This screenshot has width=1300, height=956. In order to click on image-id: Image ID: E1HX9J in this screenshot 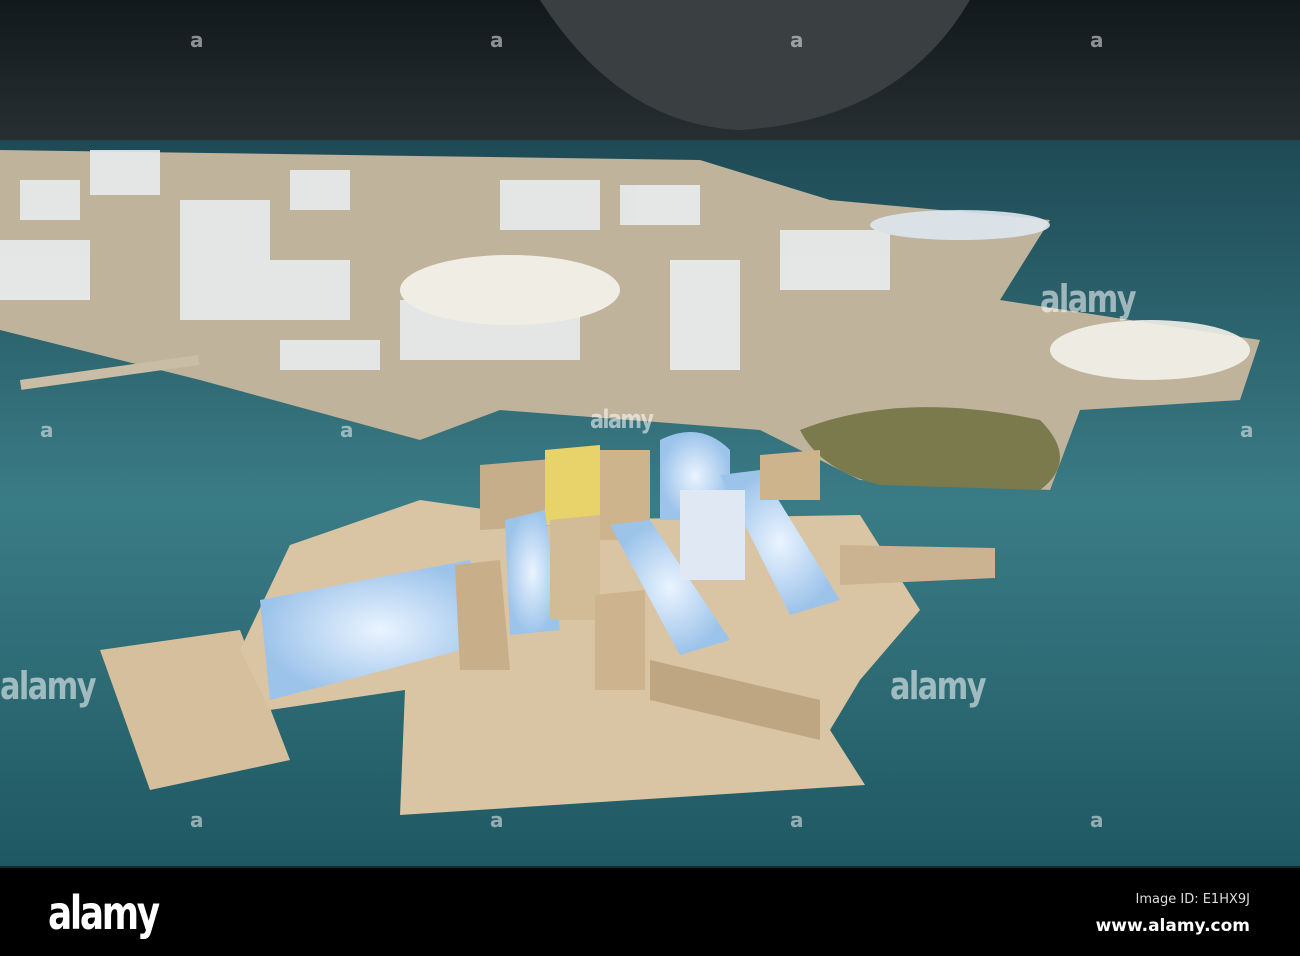, I will do `click(1192, 899)`.